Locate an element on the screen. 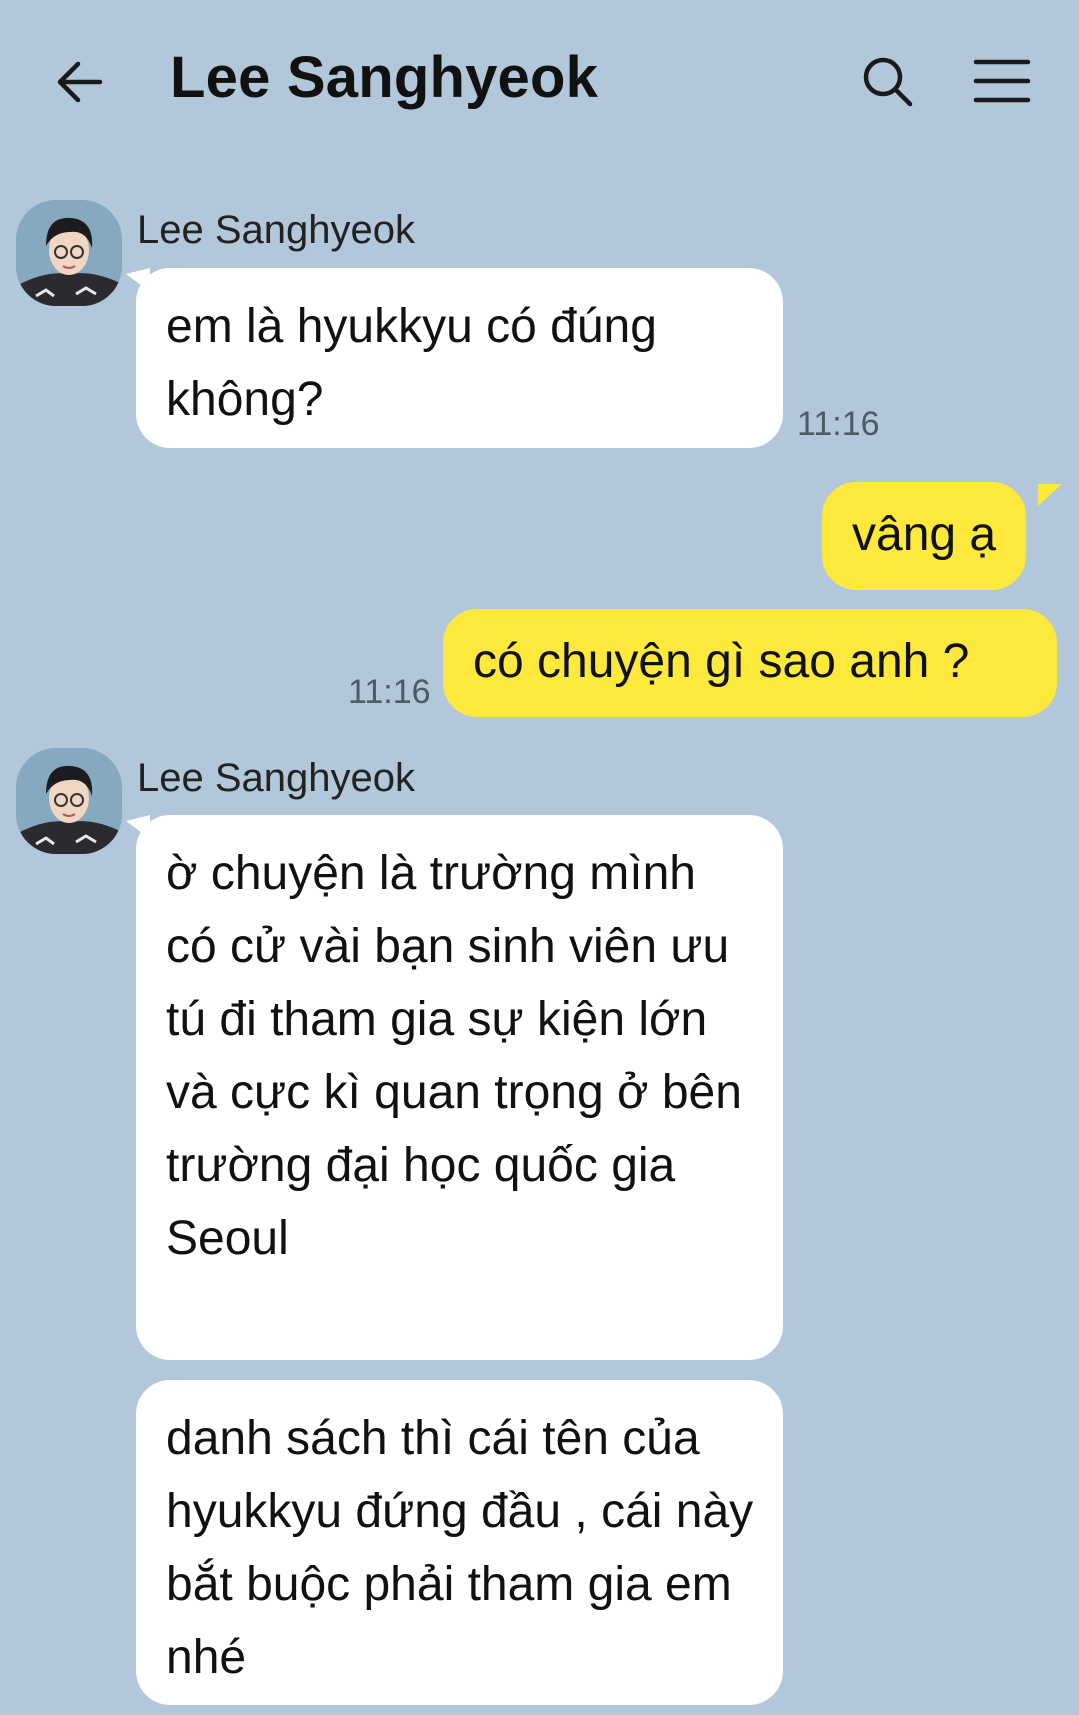 This screenshot has height=1715, width=1079. chat-title: Lee Sanghyeok is located at coordinates (384, 77).